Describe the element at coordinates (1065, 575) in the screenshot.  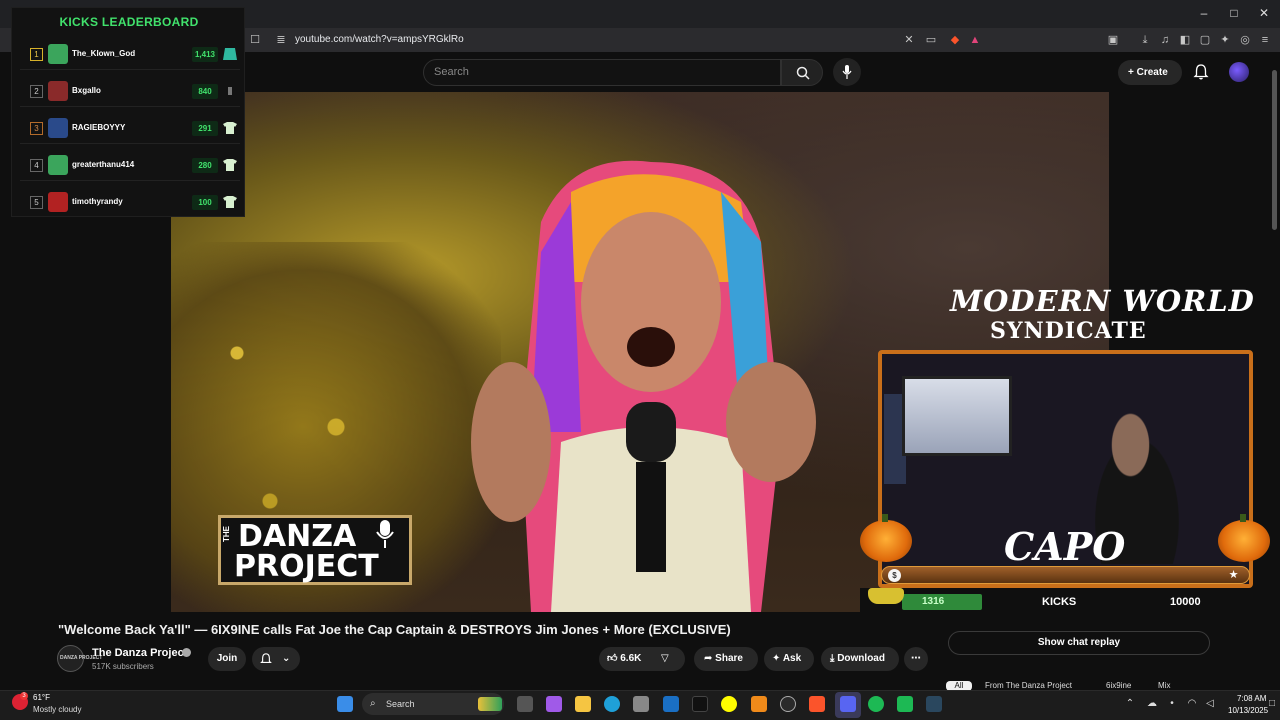
I see `goal-bar` at that location.